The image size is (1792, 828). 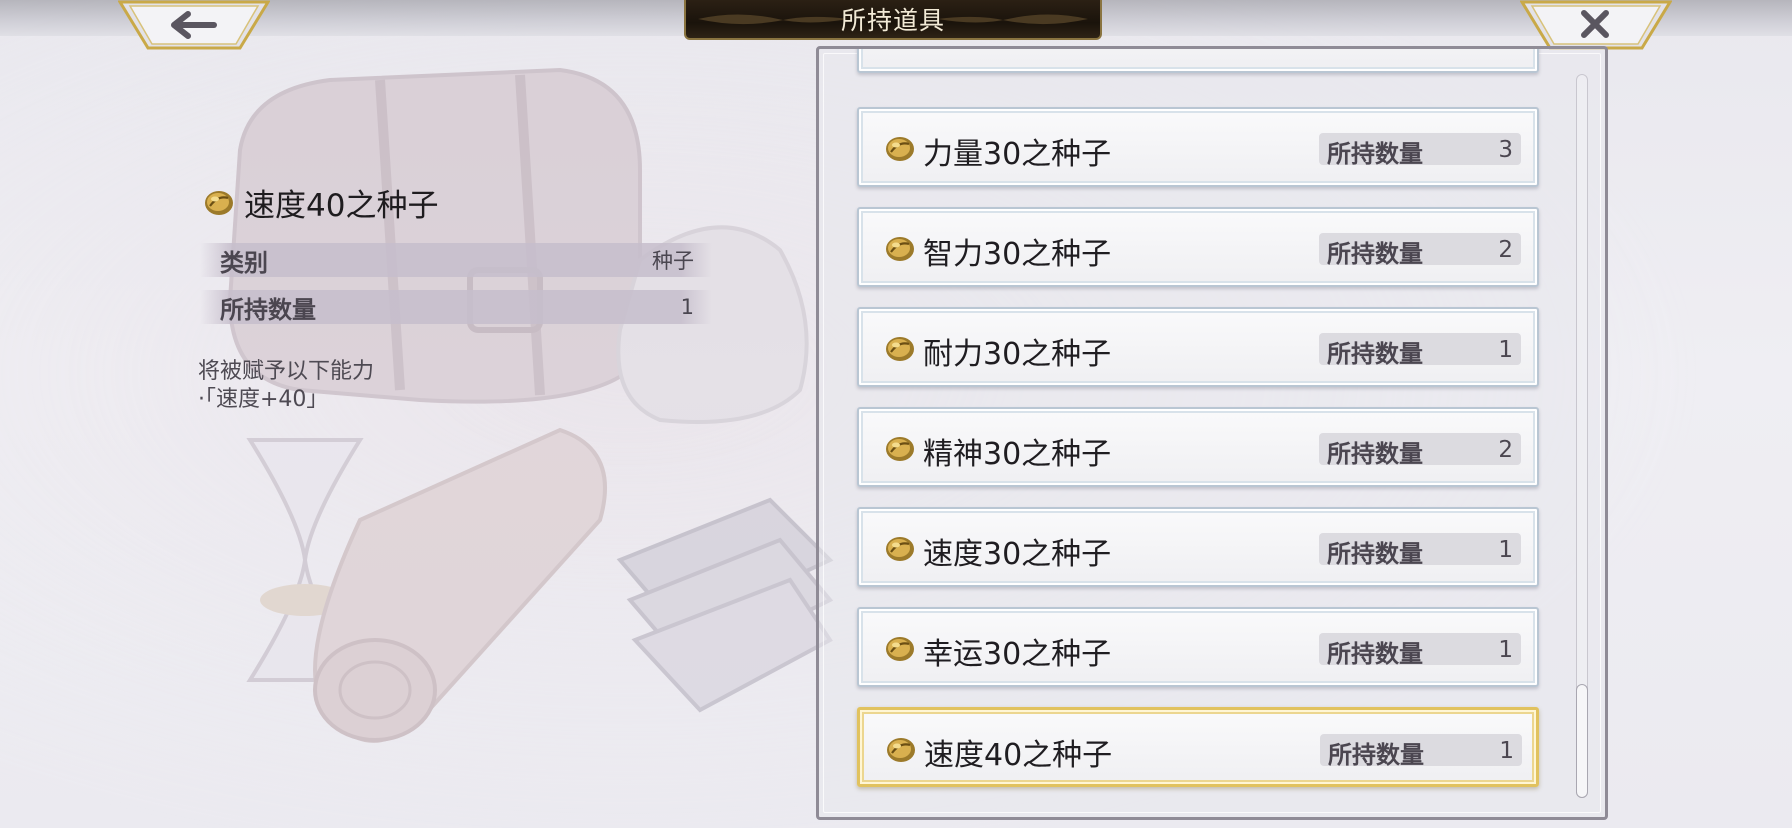 What do you see at coordinates (1582, 741) in the screenshot?
I see `list-scrollbar-thumb` at bounding box center [1582, 741].